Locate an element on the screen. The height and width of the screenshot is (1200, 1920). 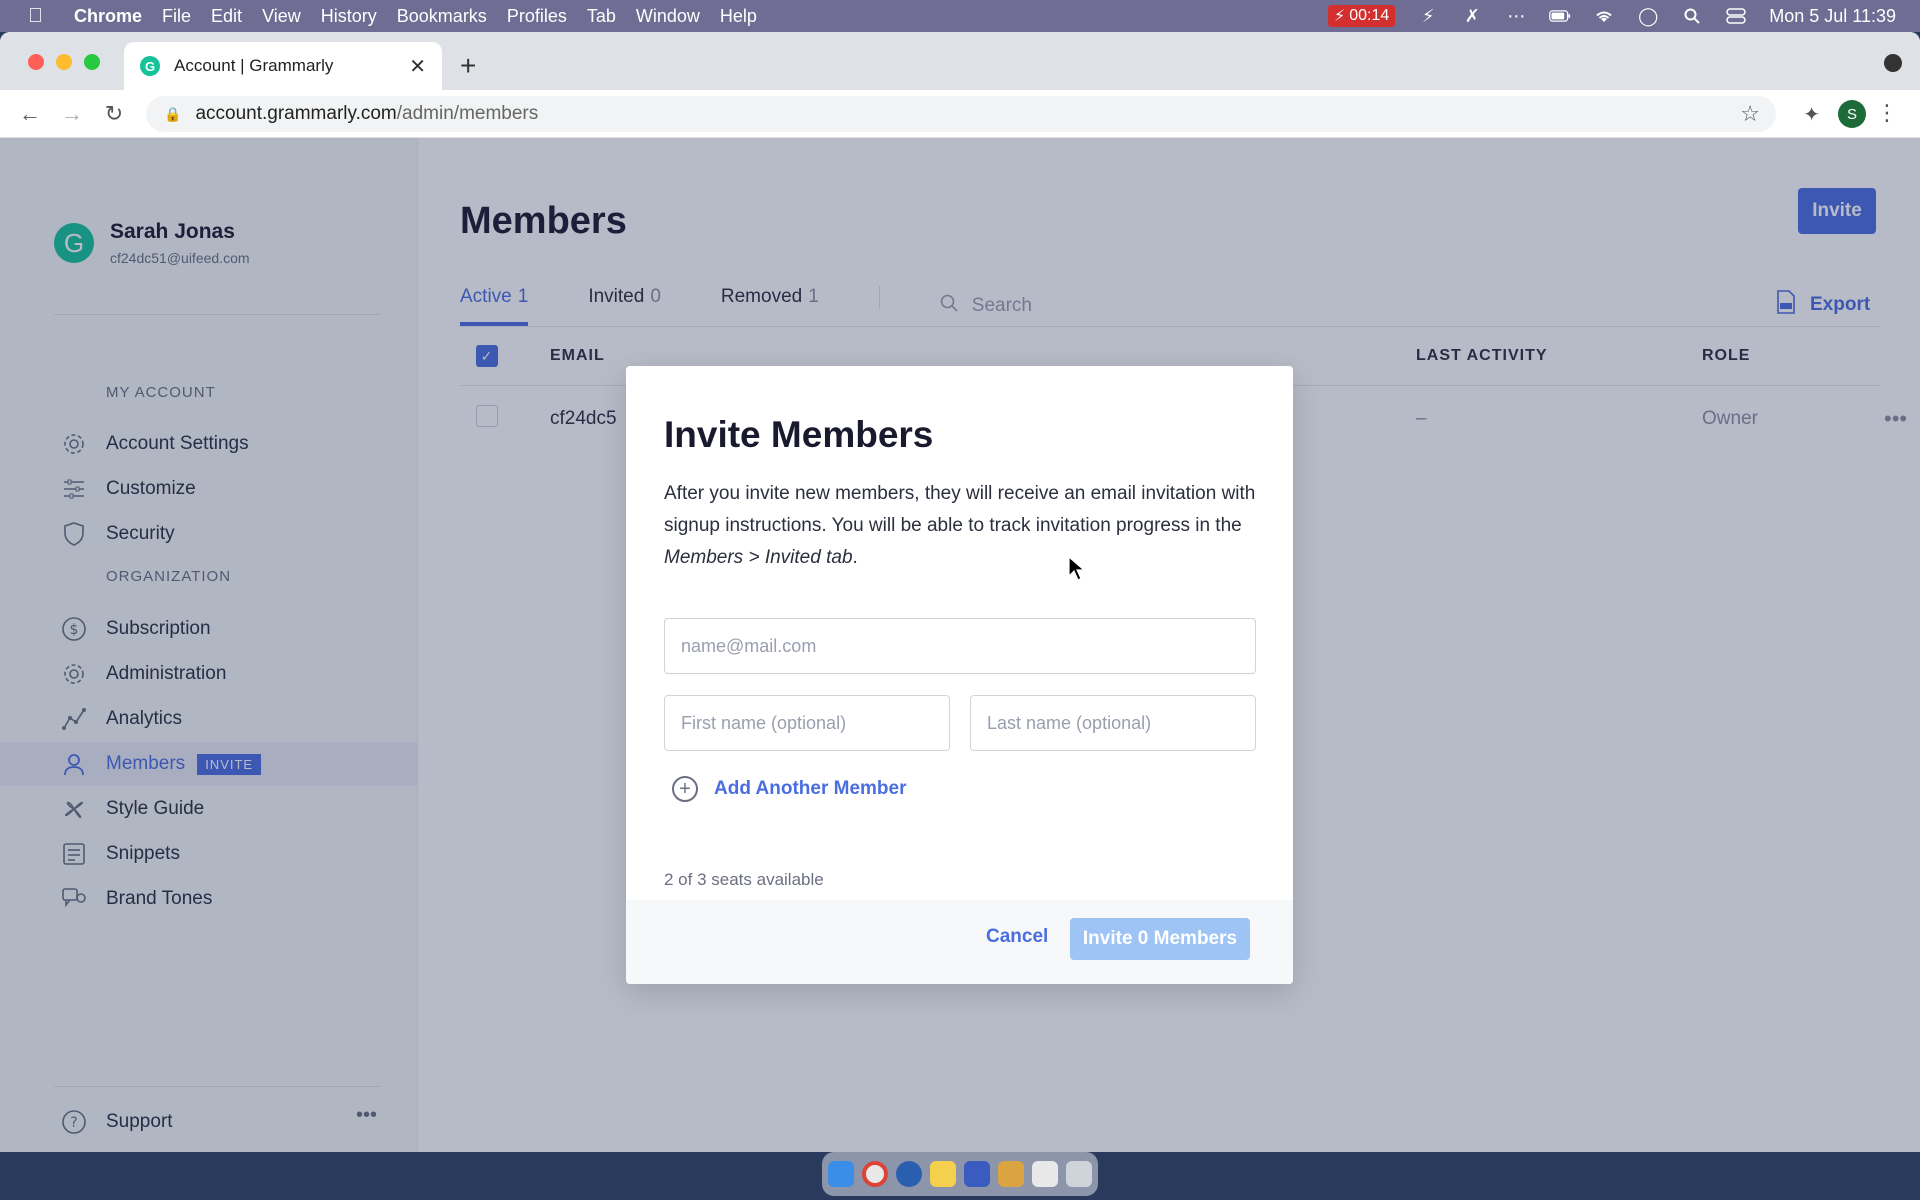
chrome-app-icon is located at coordinates (875, 1174).